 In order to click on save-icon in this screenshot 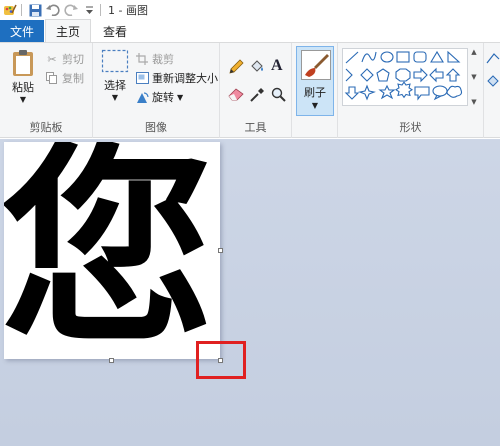, I will do `click(35, 10)`.